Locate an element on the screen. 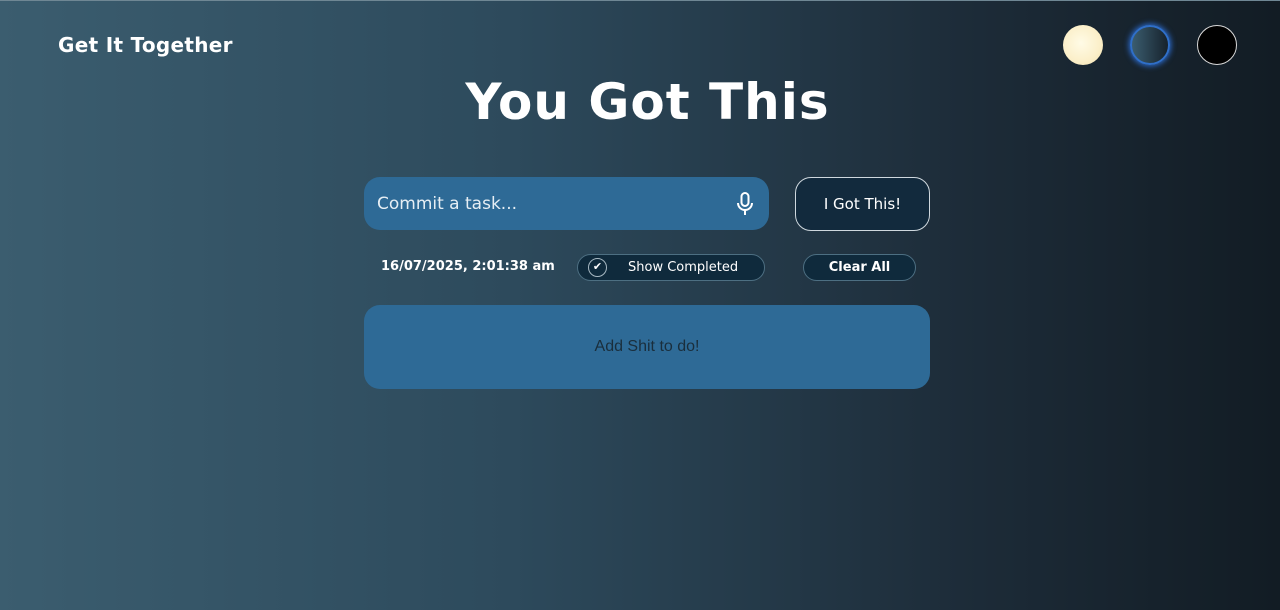 Image resolution: width=1280 pixels, height=610 pixels. empty-task-message: Add Shit to do! is located at coordinates (647, 346).